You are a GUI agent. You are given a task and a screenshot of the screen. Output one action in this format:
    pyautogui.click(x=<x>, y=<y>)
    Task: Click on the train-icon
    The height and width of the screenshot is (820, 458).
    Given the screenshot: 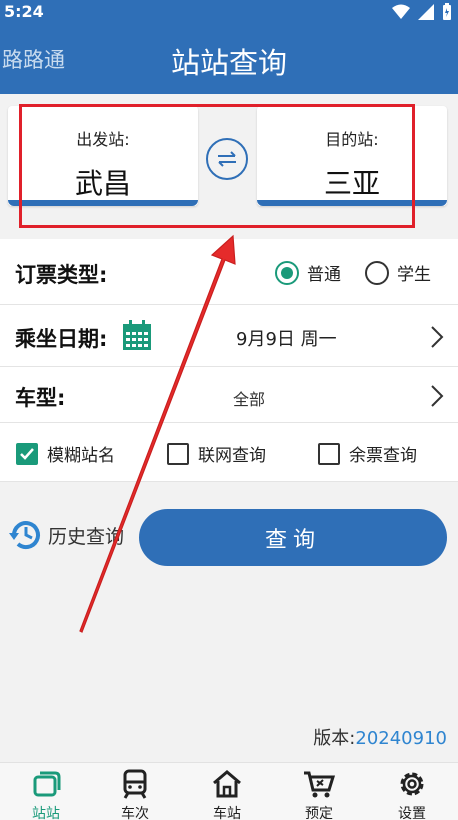 What is the action you would take?
    pyautogui.click(x=135, y=784)
    